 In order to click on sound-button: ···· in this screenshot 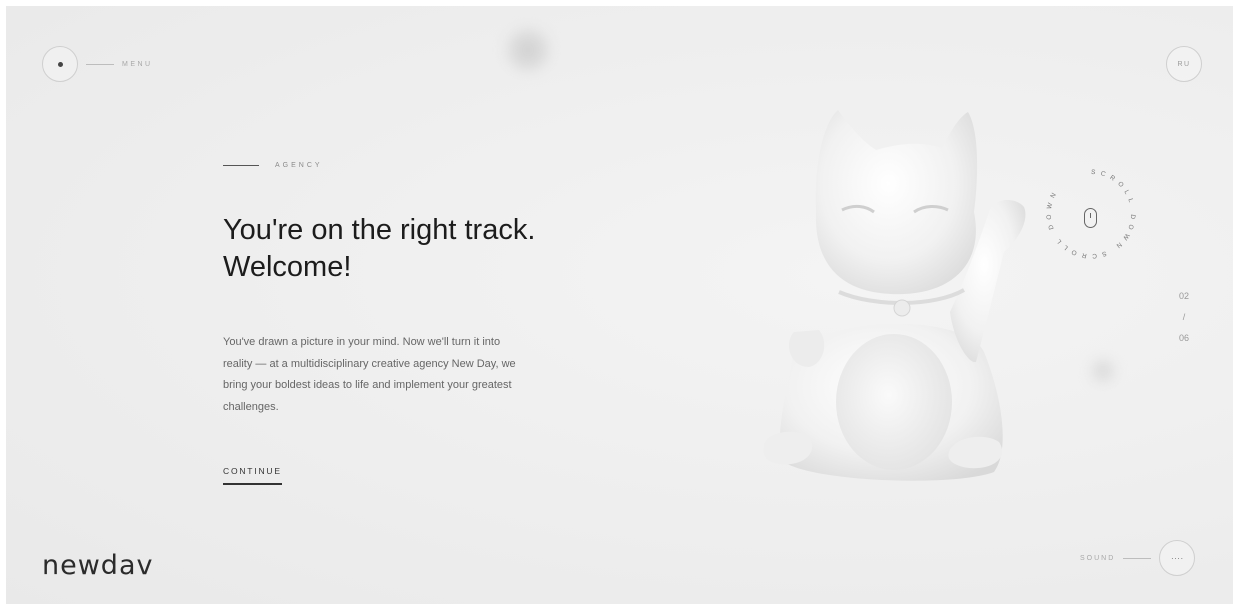, I will do `click(1177, 558)`.